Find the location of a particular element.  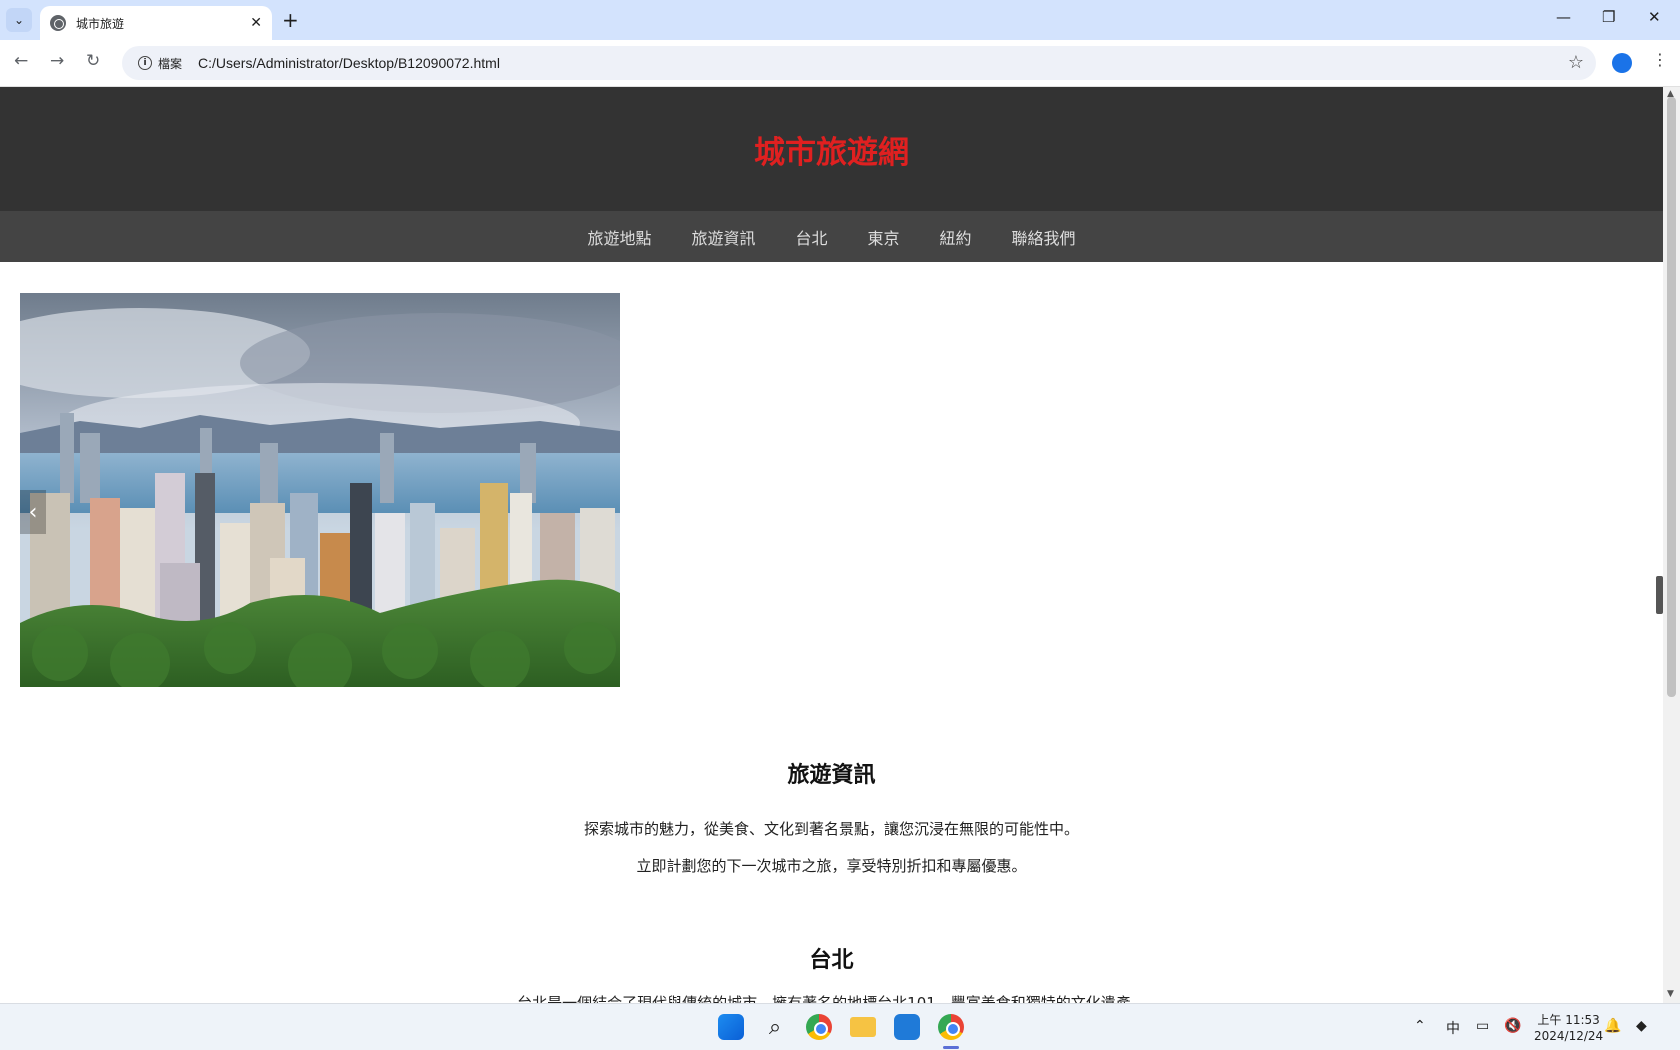

more-menu-icon: ⋮ is located at coordinates (1660, 59).